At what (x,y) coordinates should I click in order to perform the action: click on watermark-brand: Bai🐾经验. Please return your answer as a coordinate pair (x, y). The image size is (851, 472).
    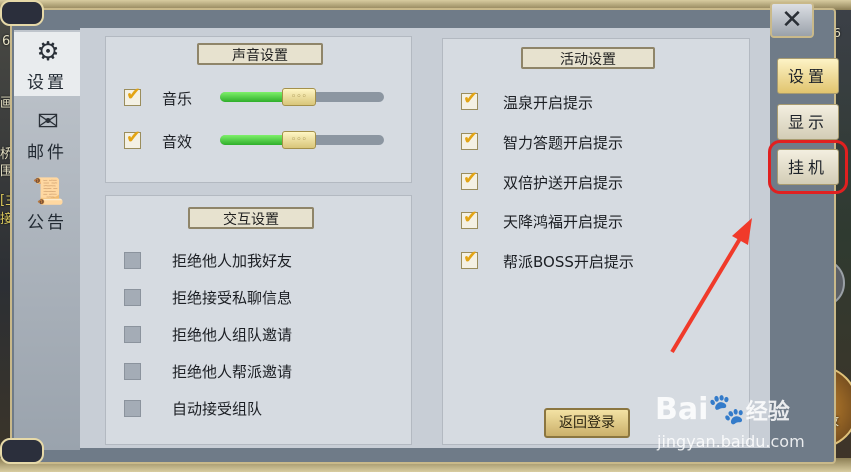
    Looking at the image, I should click on (722, 409).